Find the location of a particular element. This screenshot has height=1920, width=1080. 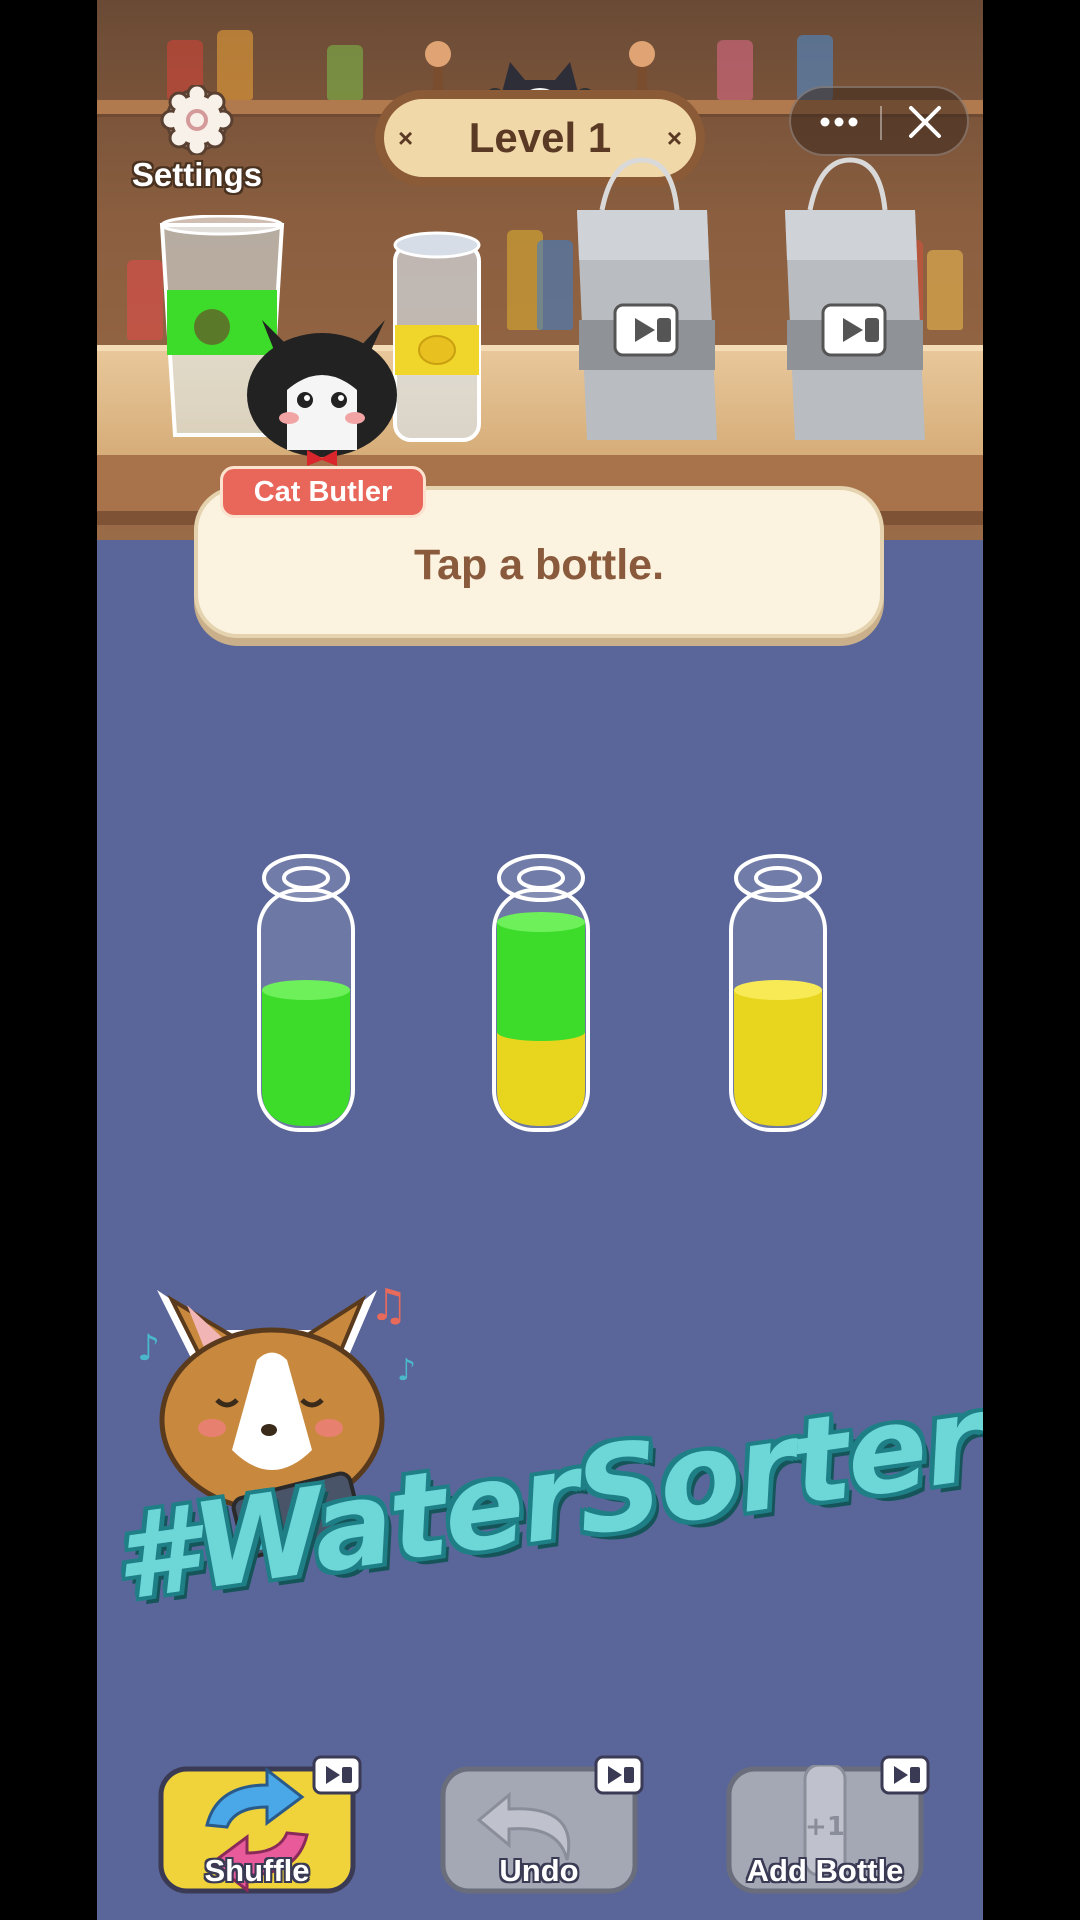

settings-label: Settings is located at coordinates (197, 174).